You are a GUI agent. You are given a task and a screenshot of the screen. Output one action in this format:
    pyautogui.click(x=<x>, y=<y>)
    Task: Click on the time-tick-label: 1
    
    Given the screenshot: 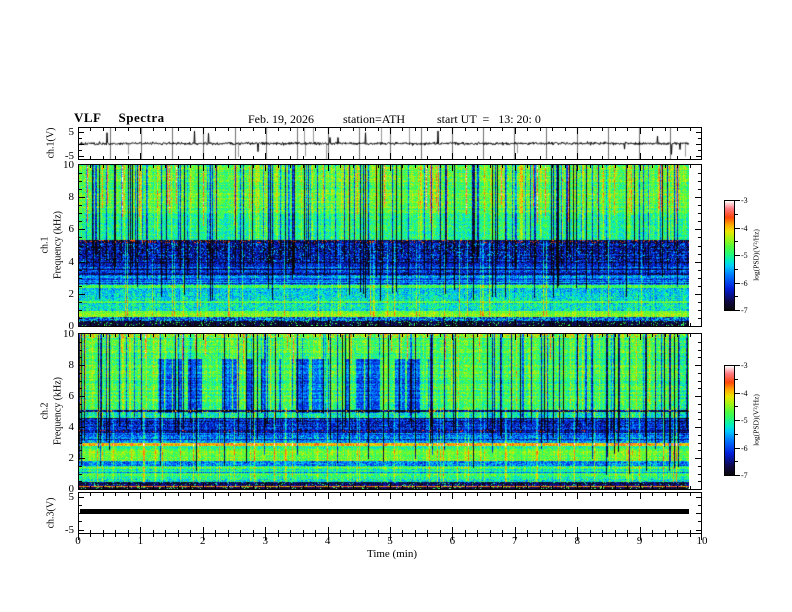 What is the action you would take?
    pyautogui.click(x=140, y=541)
    